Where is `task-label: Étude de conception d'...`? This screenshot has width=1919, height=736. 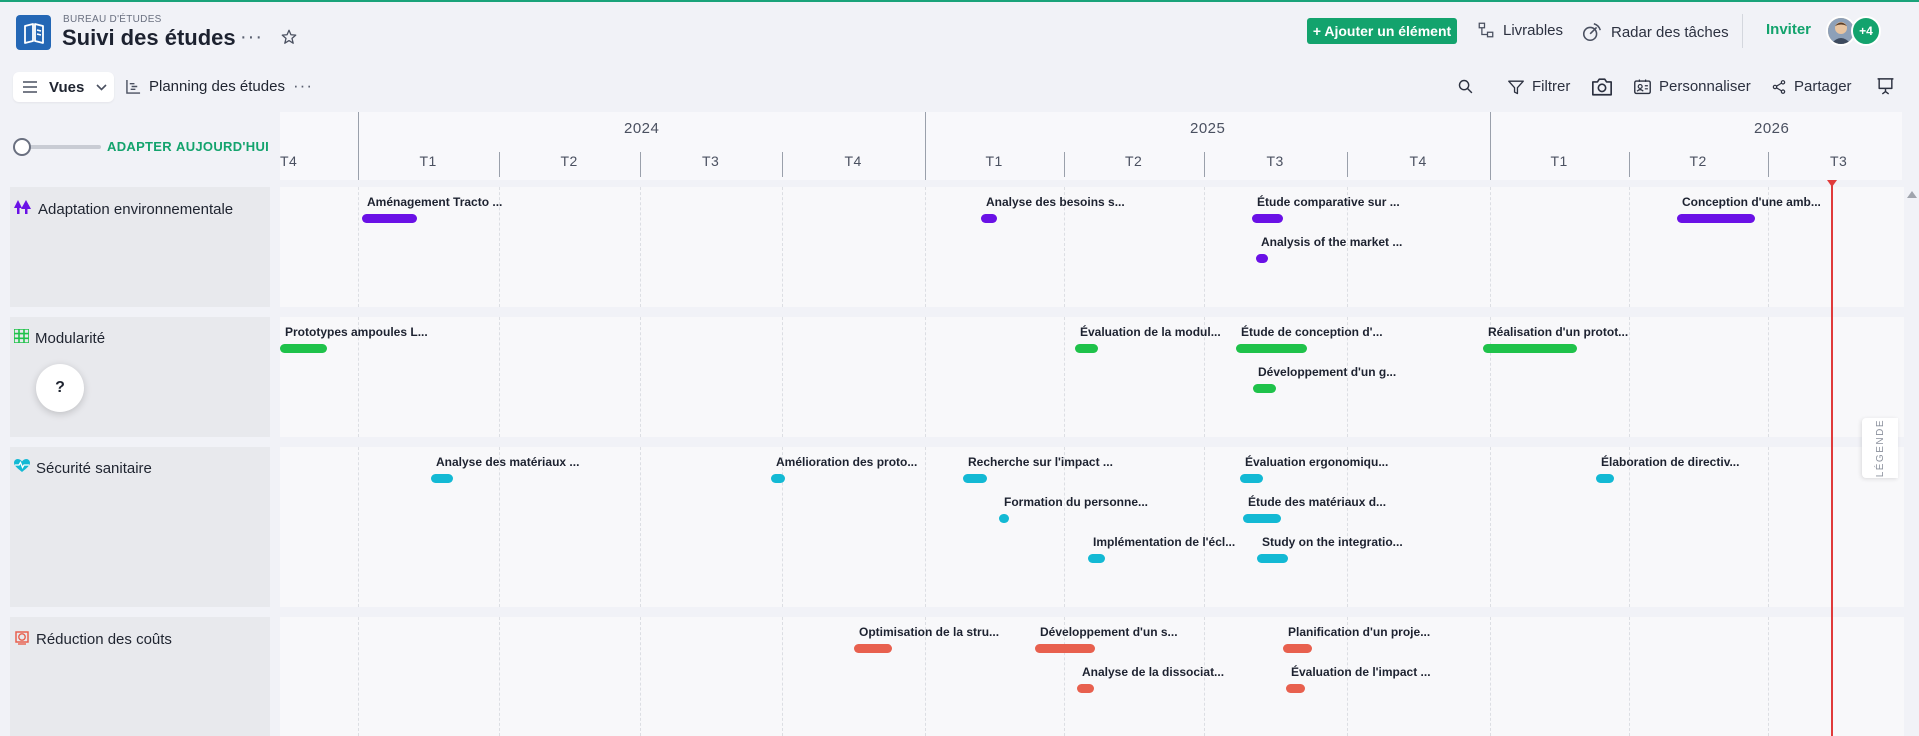 task-label: Étude de conception d'... is located at coordinates (1312, 332).